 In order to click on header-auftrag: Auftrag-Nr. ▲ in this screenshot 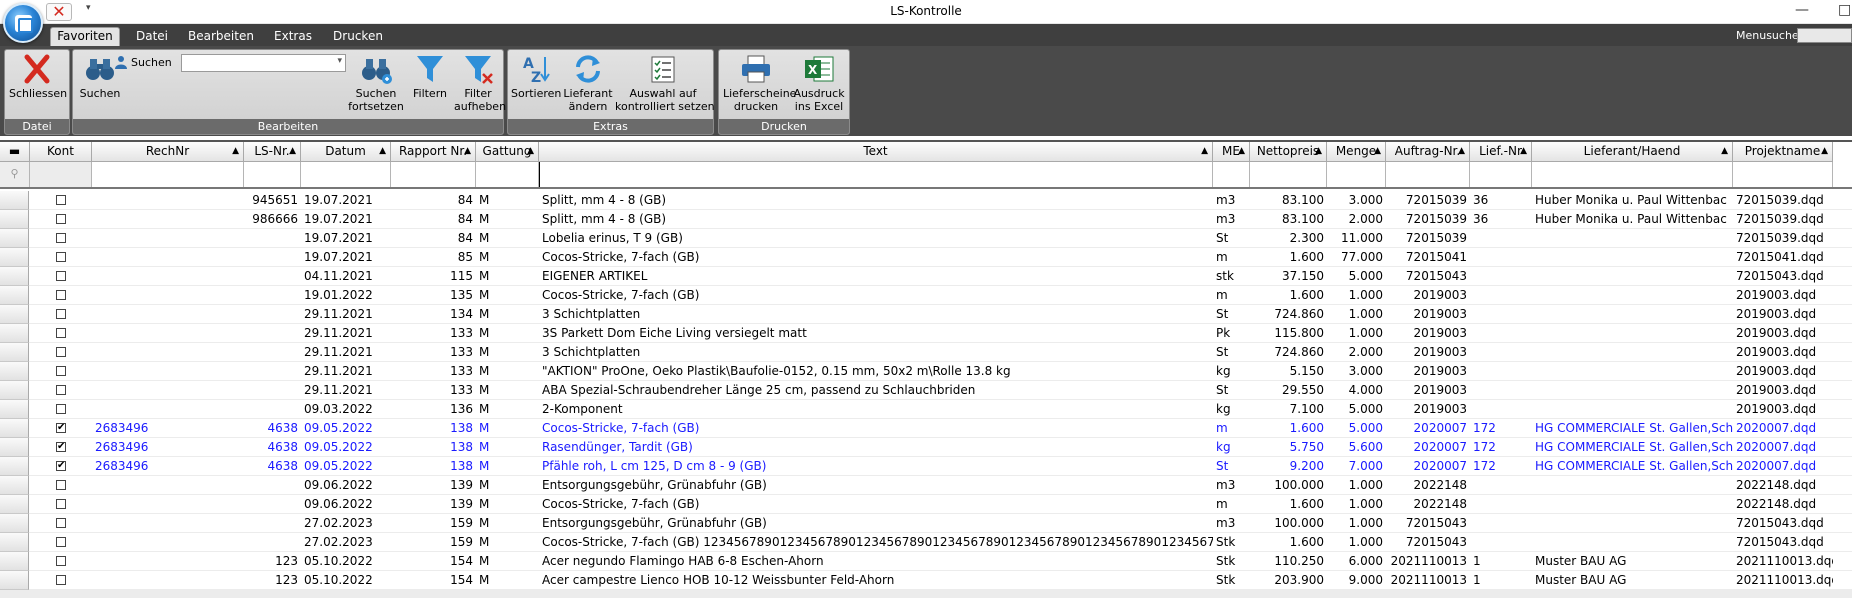, I will do `click(1428, 152)`.